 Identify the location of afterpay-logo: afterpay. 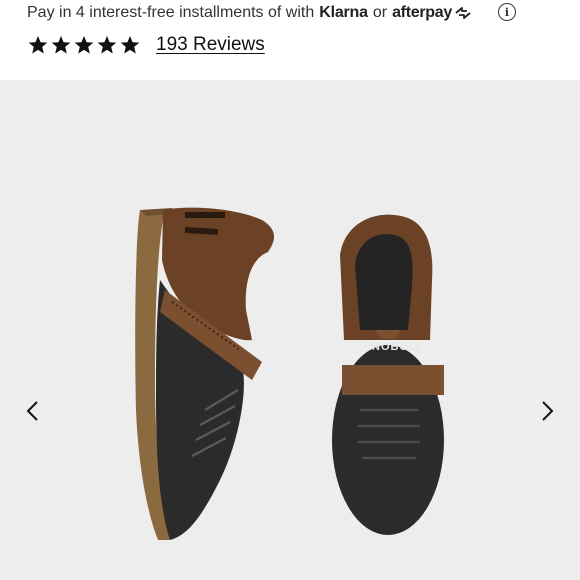
(432, 13).